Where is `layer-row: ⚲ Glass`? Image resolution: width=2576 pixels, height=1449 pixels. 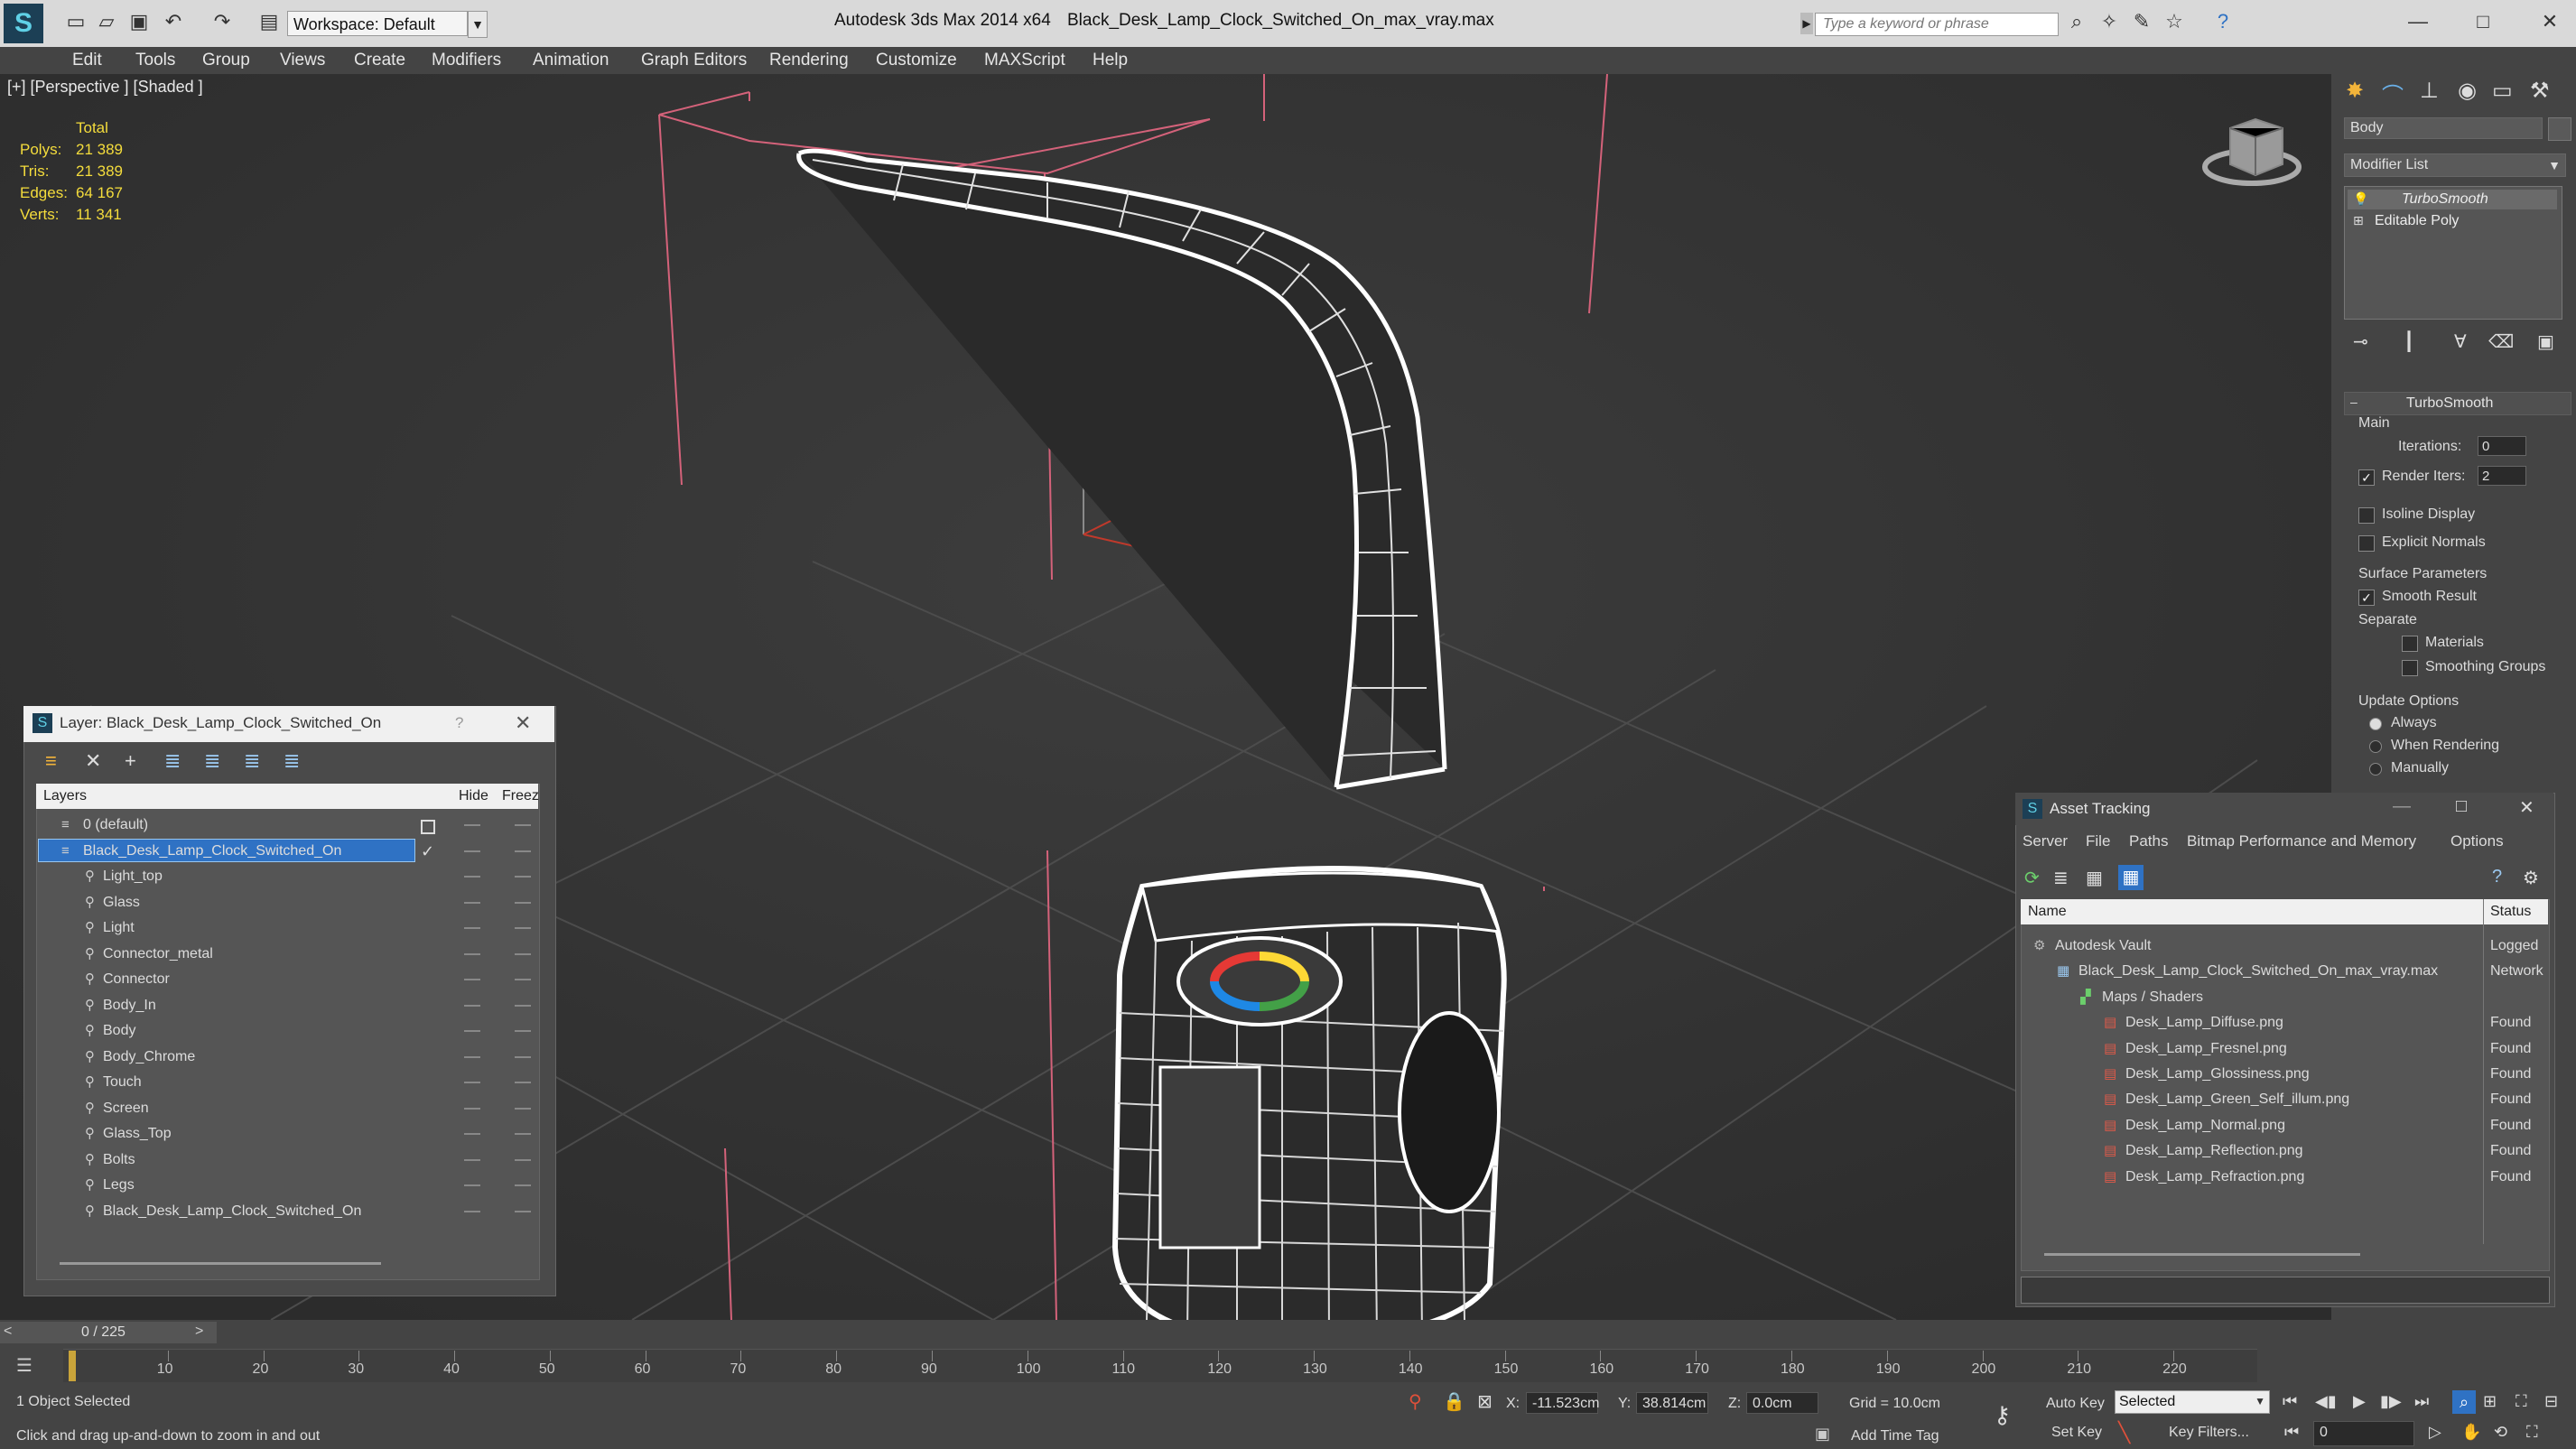
layer-row: ⚲ Glass is located at coordinates (287, 902).